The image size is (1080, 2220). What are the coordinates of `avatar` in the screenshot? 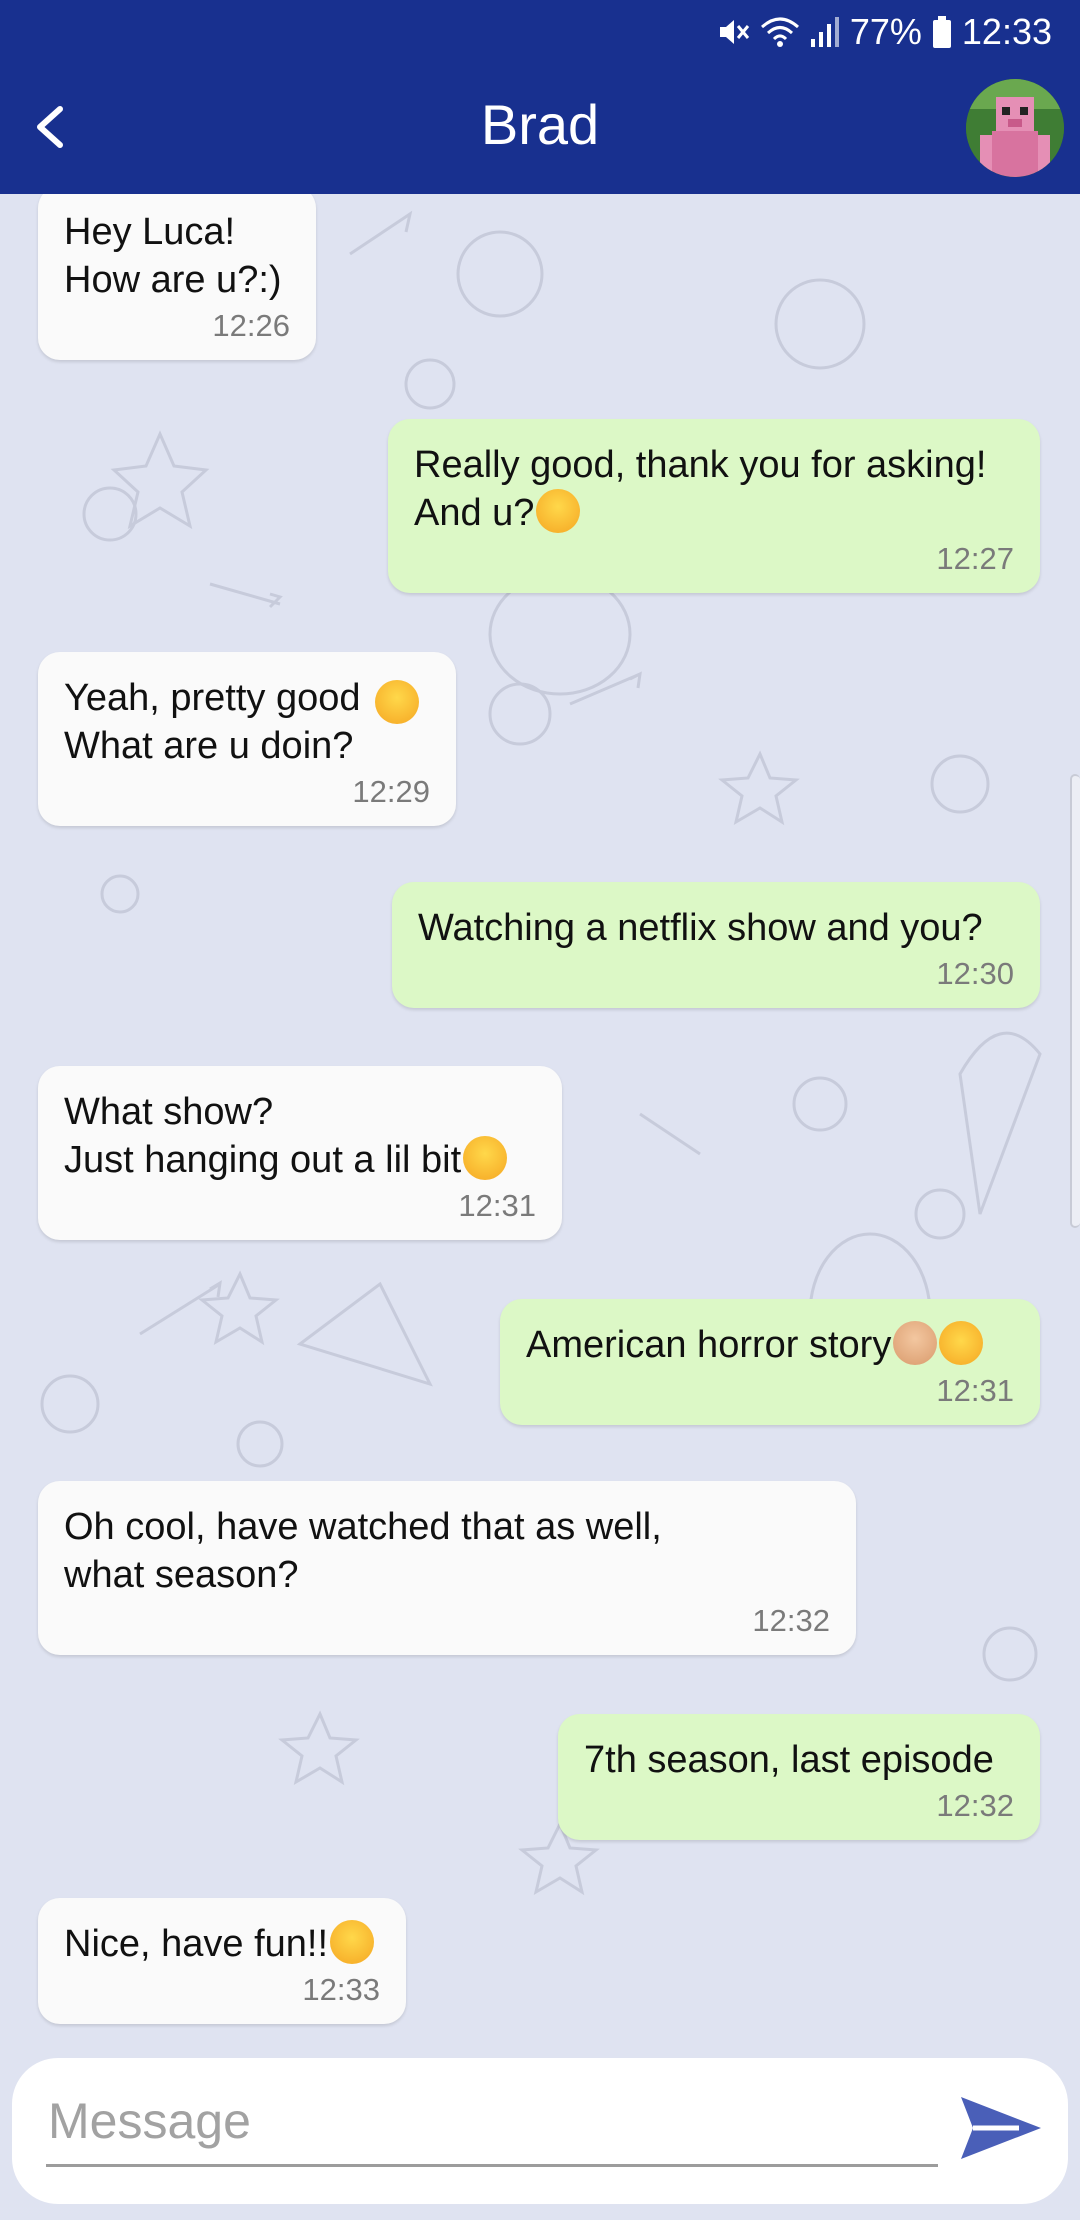 It's located at (1015, 128).